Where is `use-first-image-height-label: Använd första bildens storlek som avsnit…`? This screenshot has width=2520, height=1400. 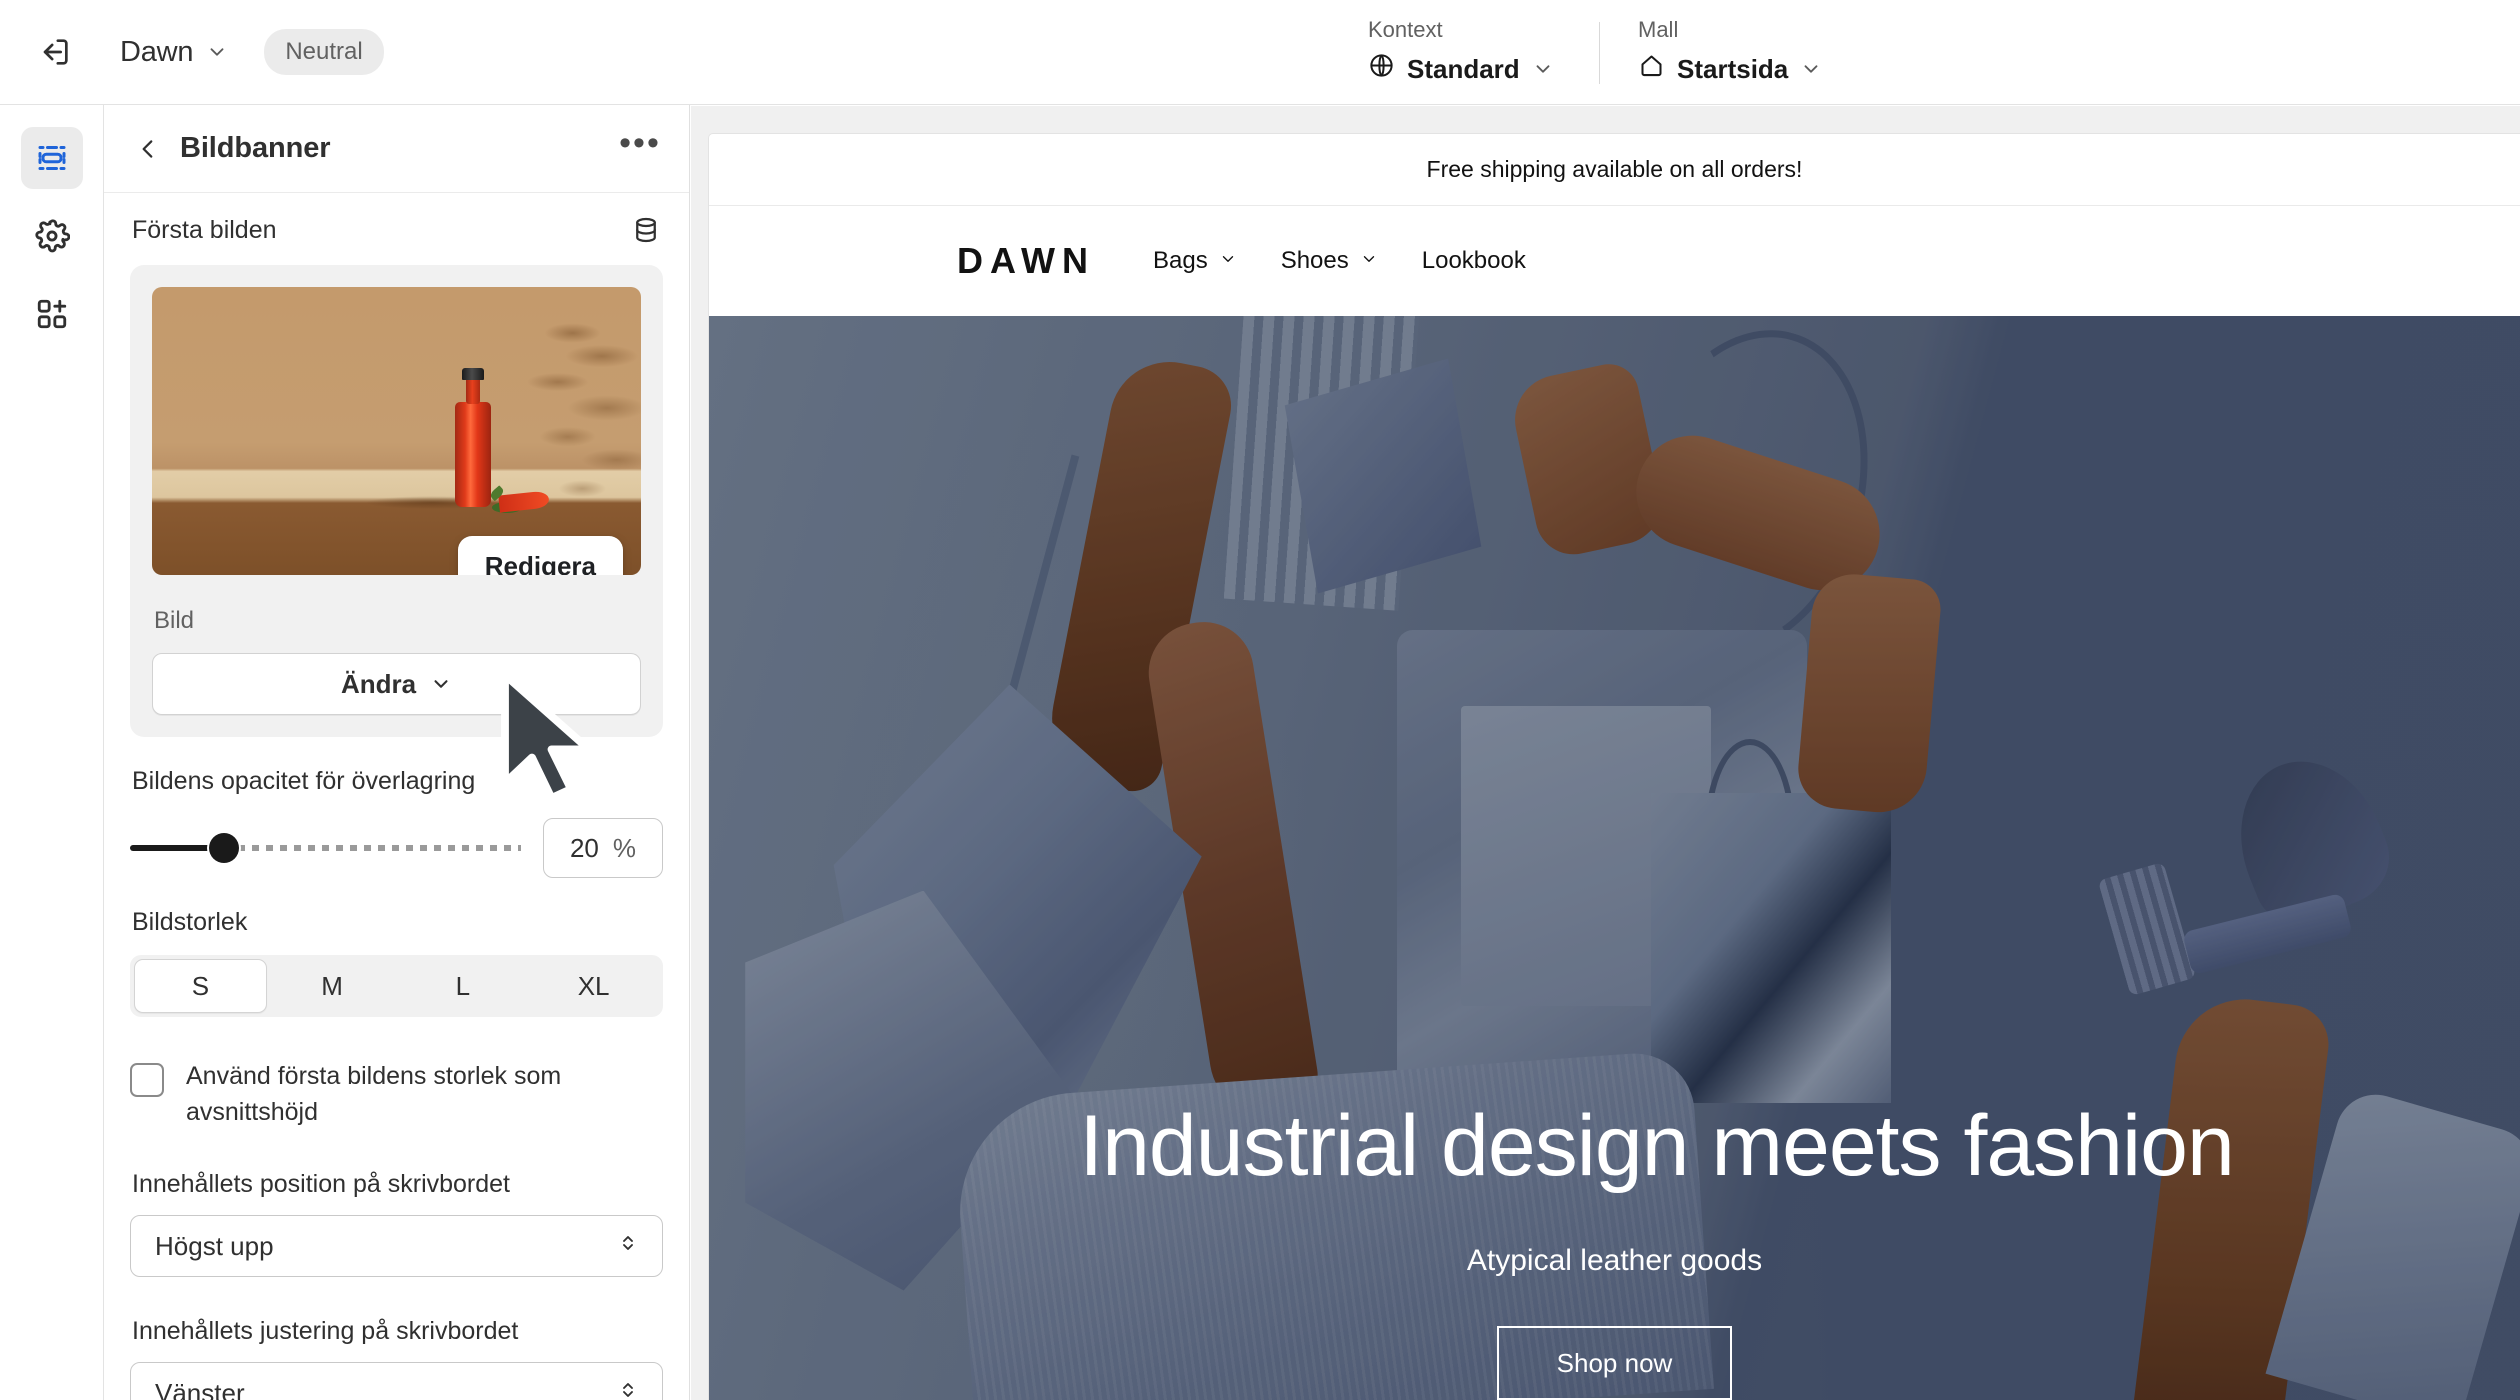 use-first-image-height-label: Använd första bildens storlek som avsnit… is located at coordinates (374, 1094).